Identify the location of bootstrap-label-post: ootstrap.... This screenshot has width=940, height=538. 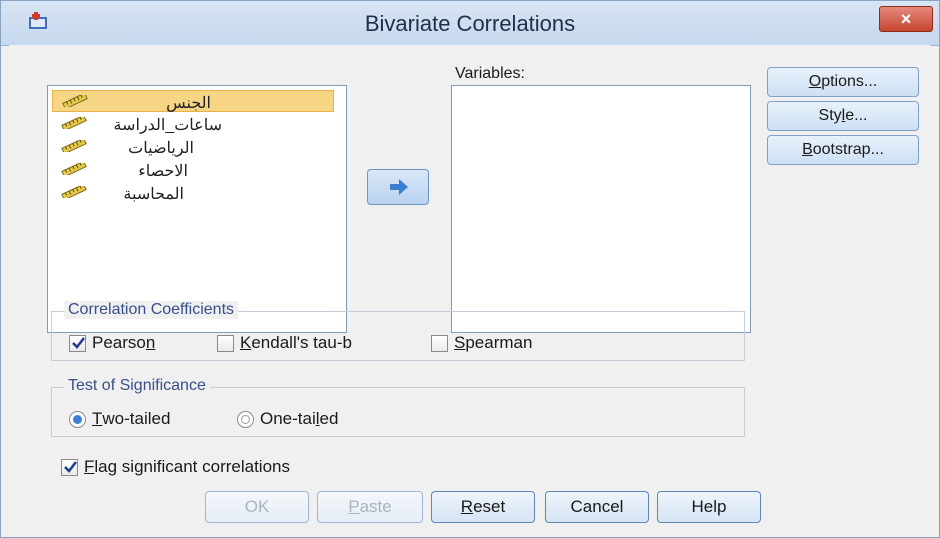
(848, 149).